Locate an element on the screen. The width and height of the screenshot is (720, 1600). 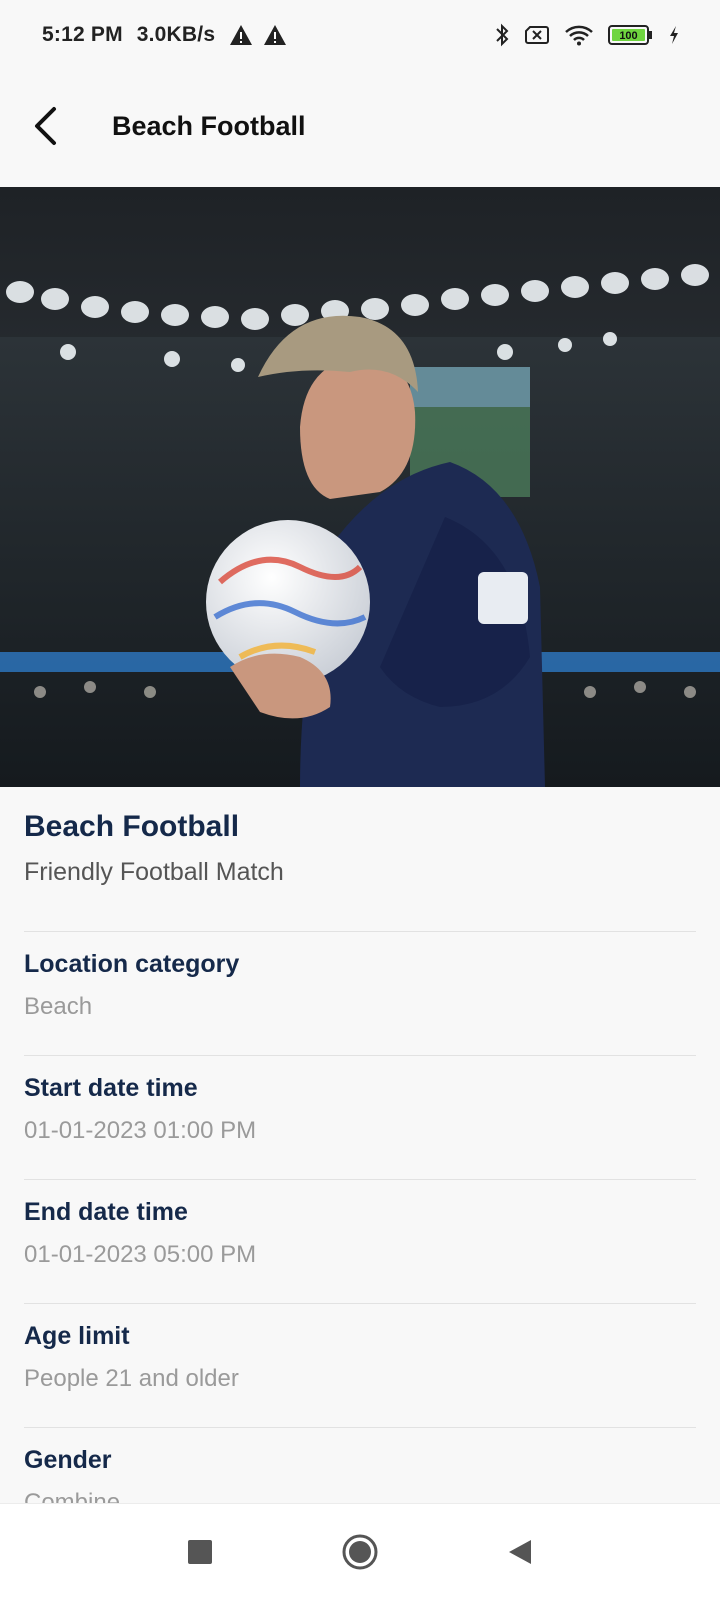
chevron-left-icon is located at coordinates (45, 126).